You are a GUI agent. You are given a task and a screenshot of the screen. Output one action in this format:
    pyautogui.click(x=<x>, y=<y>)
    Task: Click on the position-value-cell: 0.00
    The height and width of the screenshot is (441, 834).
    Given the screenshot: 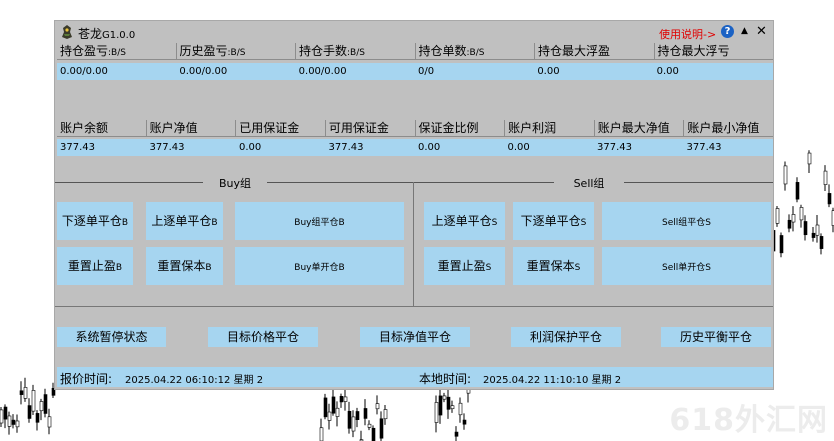 What is the action you would take?
    pyautogui.click(x=548, y=71)
    